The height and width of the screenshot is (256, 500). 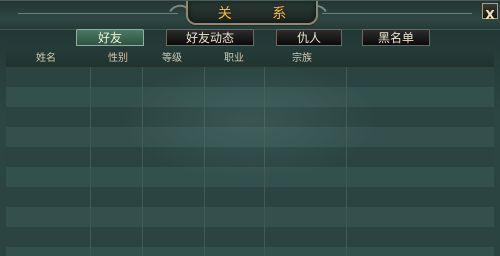 What do you see at coordinates (110, 37) in the screenshot?
I see `tab-friends: 好友` at bounding box center [110, 37].